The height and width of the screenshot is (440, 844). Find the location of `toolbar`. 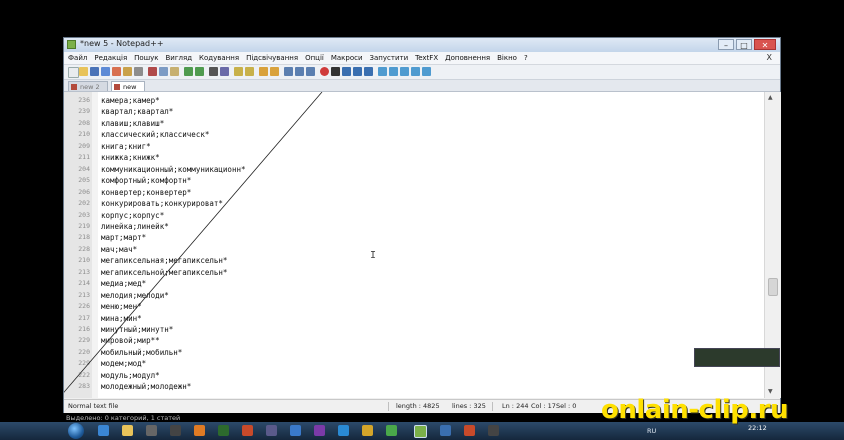

toolbar is located at coordinates (422, 72).